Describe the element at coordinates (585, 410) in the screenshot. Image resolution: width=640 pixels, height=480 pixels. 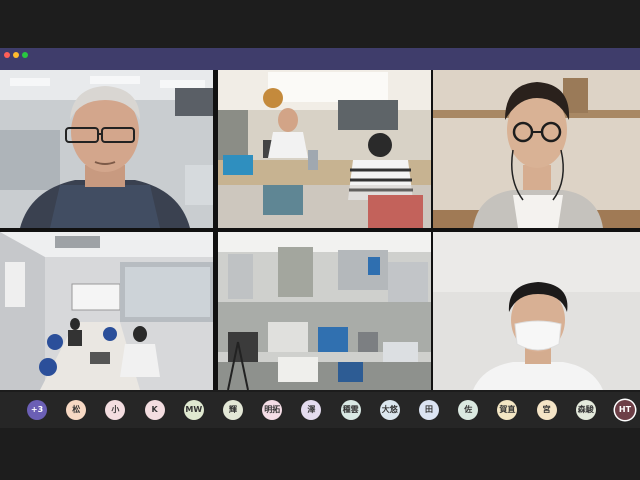
I see `participant-avatar: 森駿` at that location.